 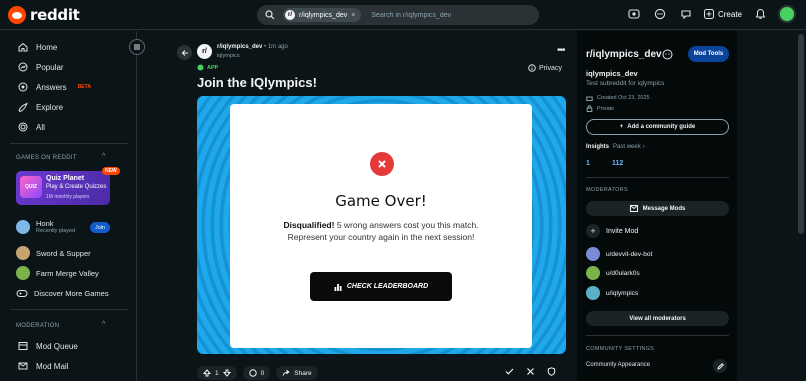 What do you see at coordinates (54, 87) in the screenshot?
I see `nav-answers: Answers BETA` at bounding box center [54, 87].